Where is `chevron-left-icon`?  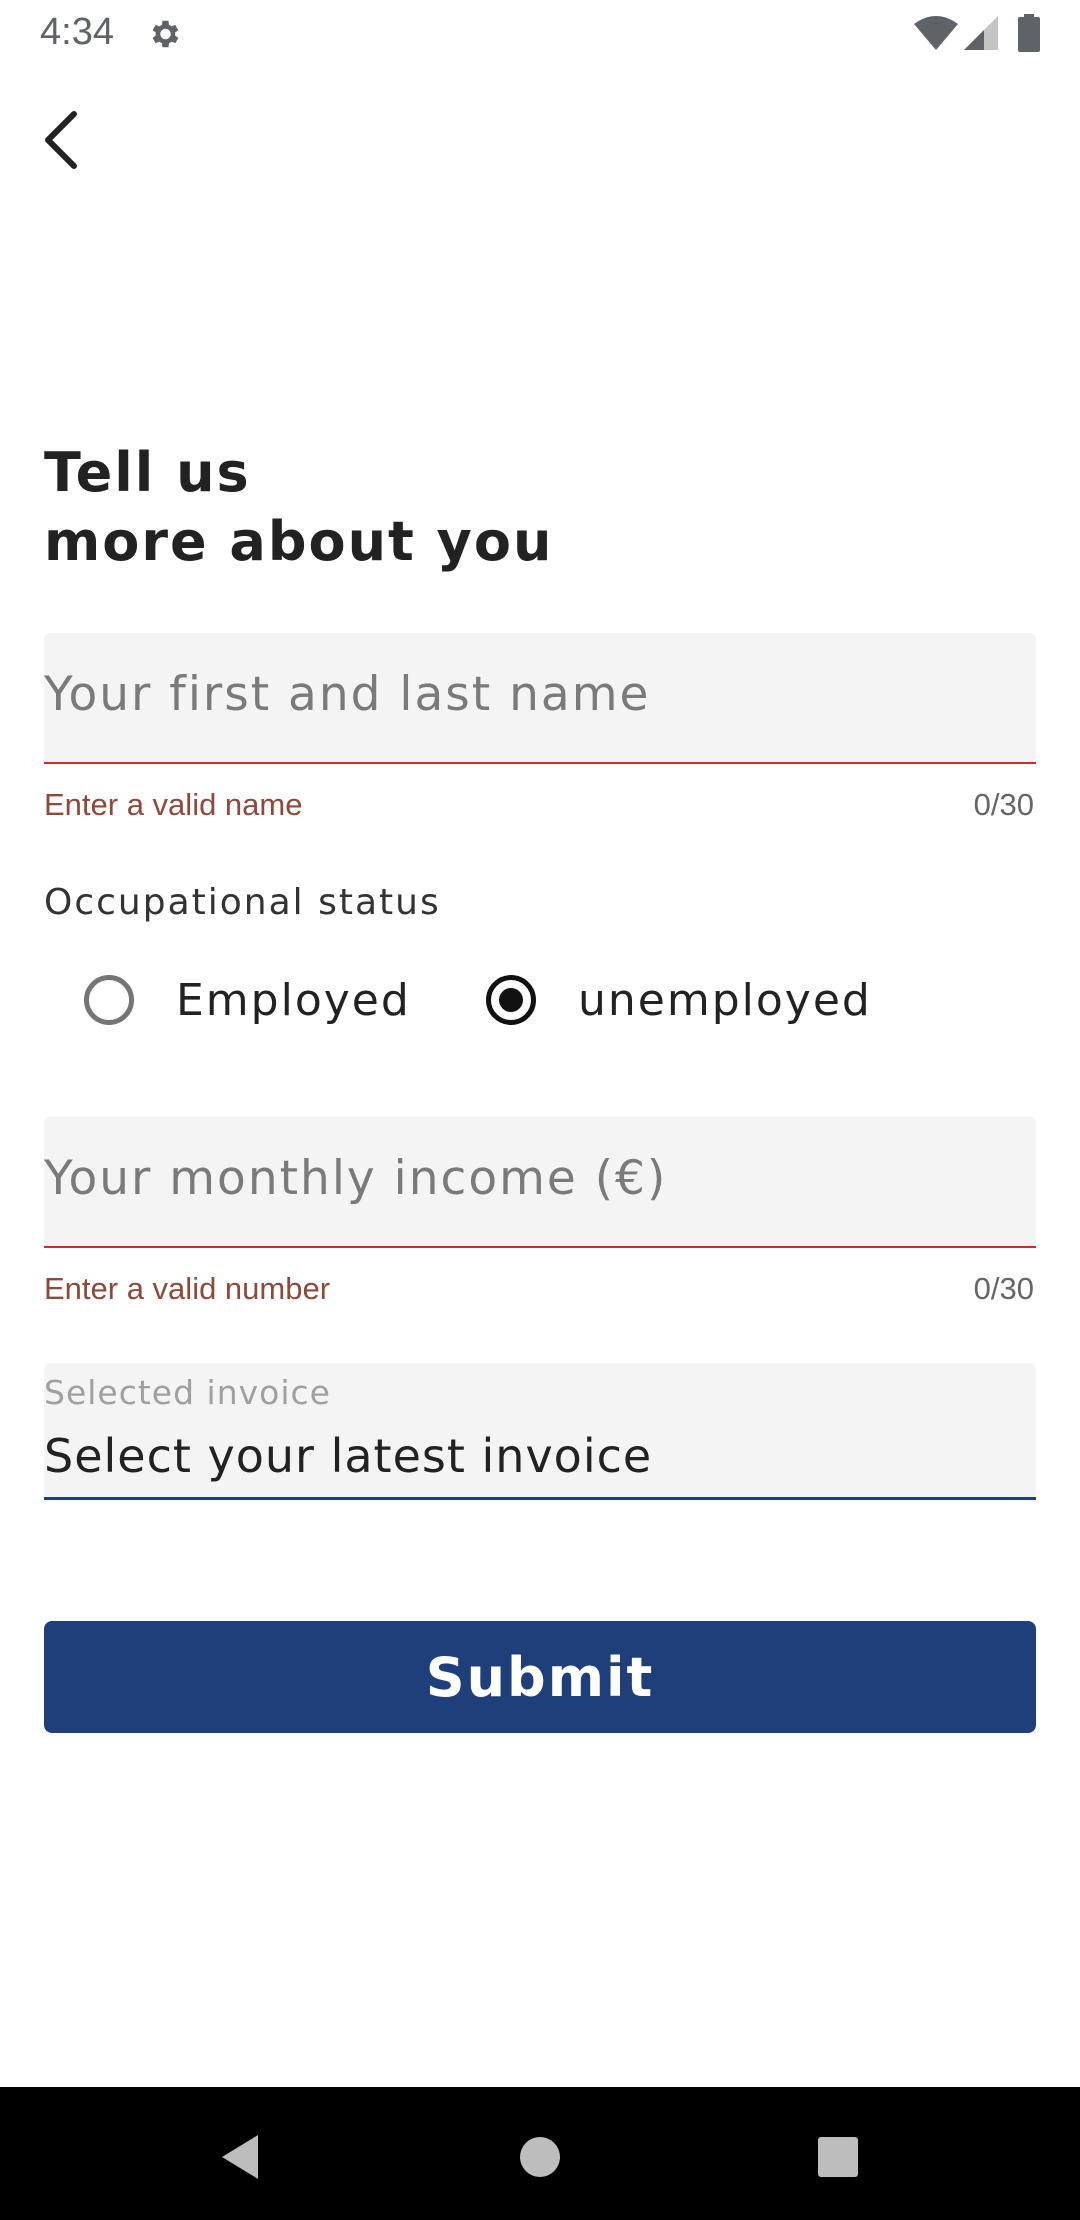 chevron-left-icon is located at coordinates (61, 140).